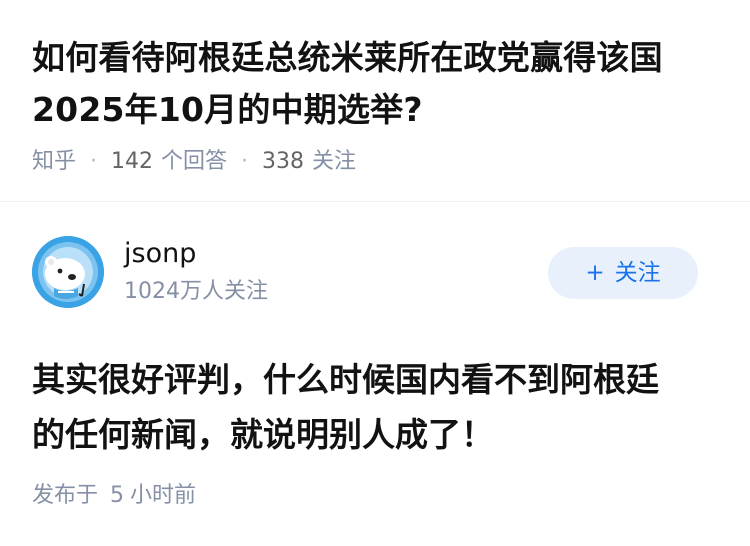 The image size is (750, 546). Describe the element at coordinates (375, 201) in the screenshot. I see `section-divider` at that location.